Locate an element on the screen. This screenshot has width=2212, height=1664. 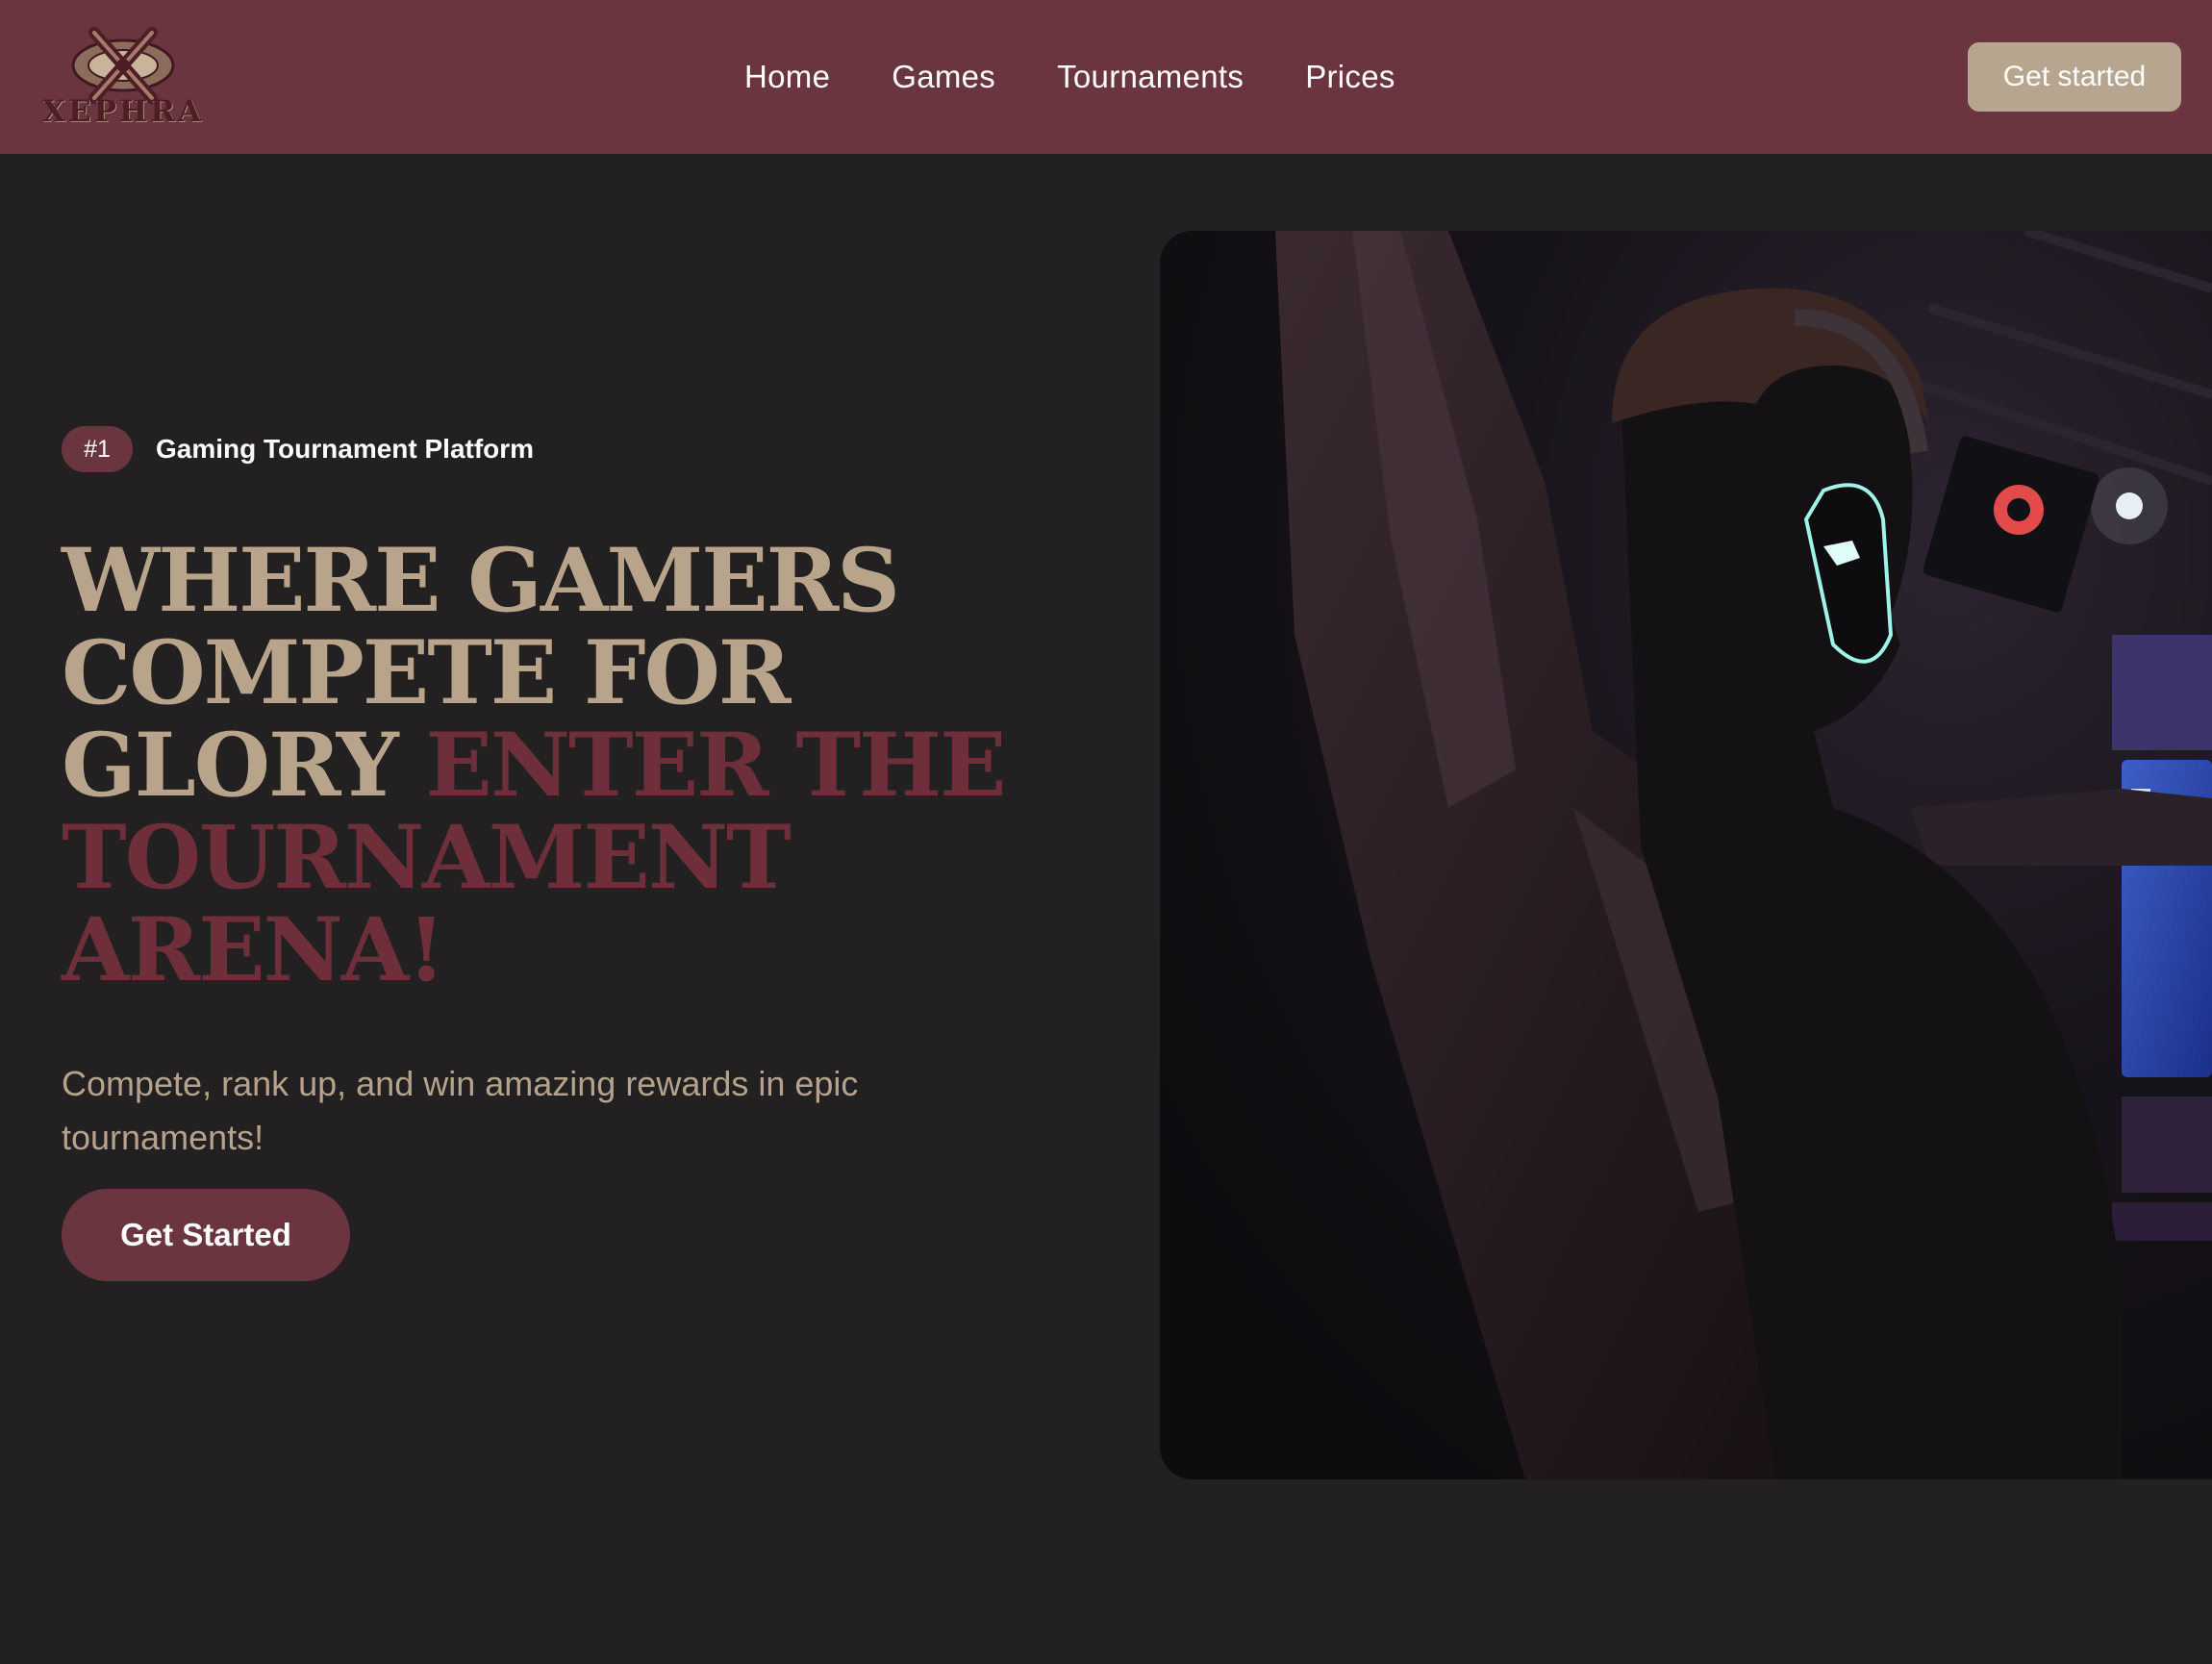
nav-games-link: Games is located at coordinates (944, 77).